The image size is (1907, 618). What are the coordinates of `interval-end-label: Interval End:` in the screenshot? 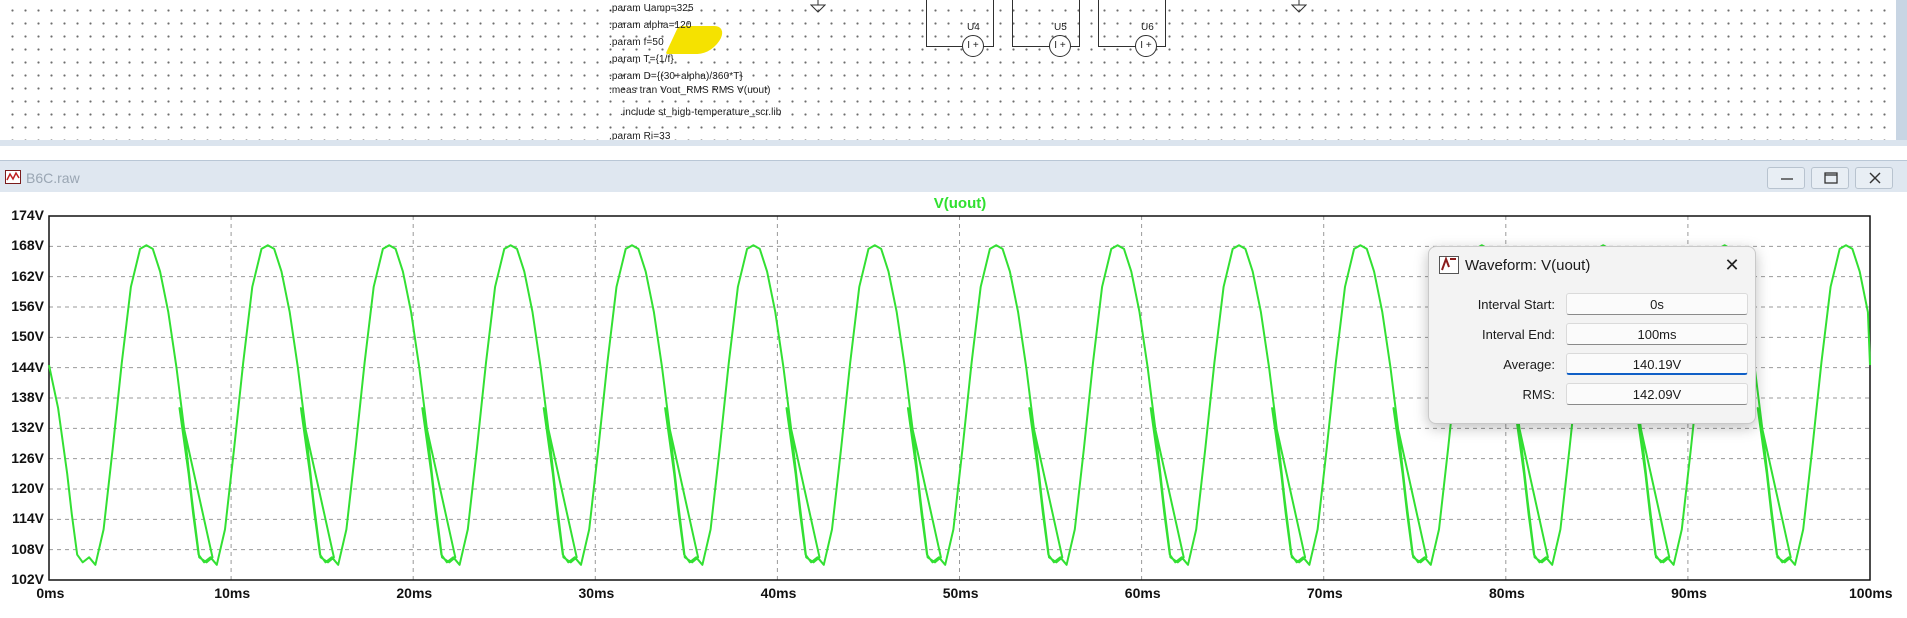 It's located at (1518, 334).